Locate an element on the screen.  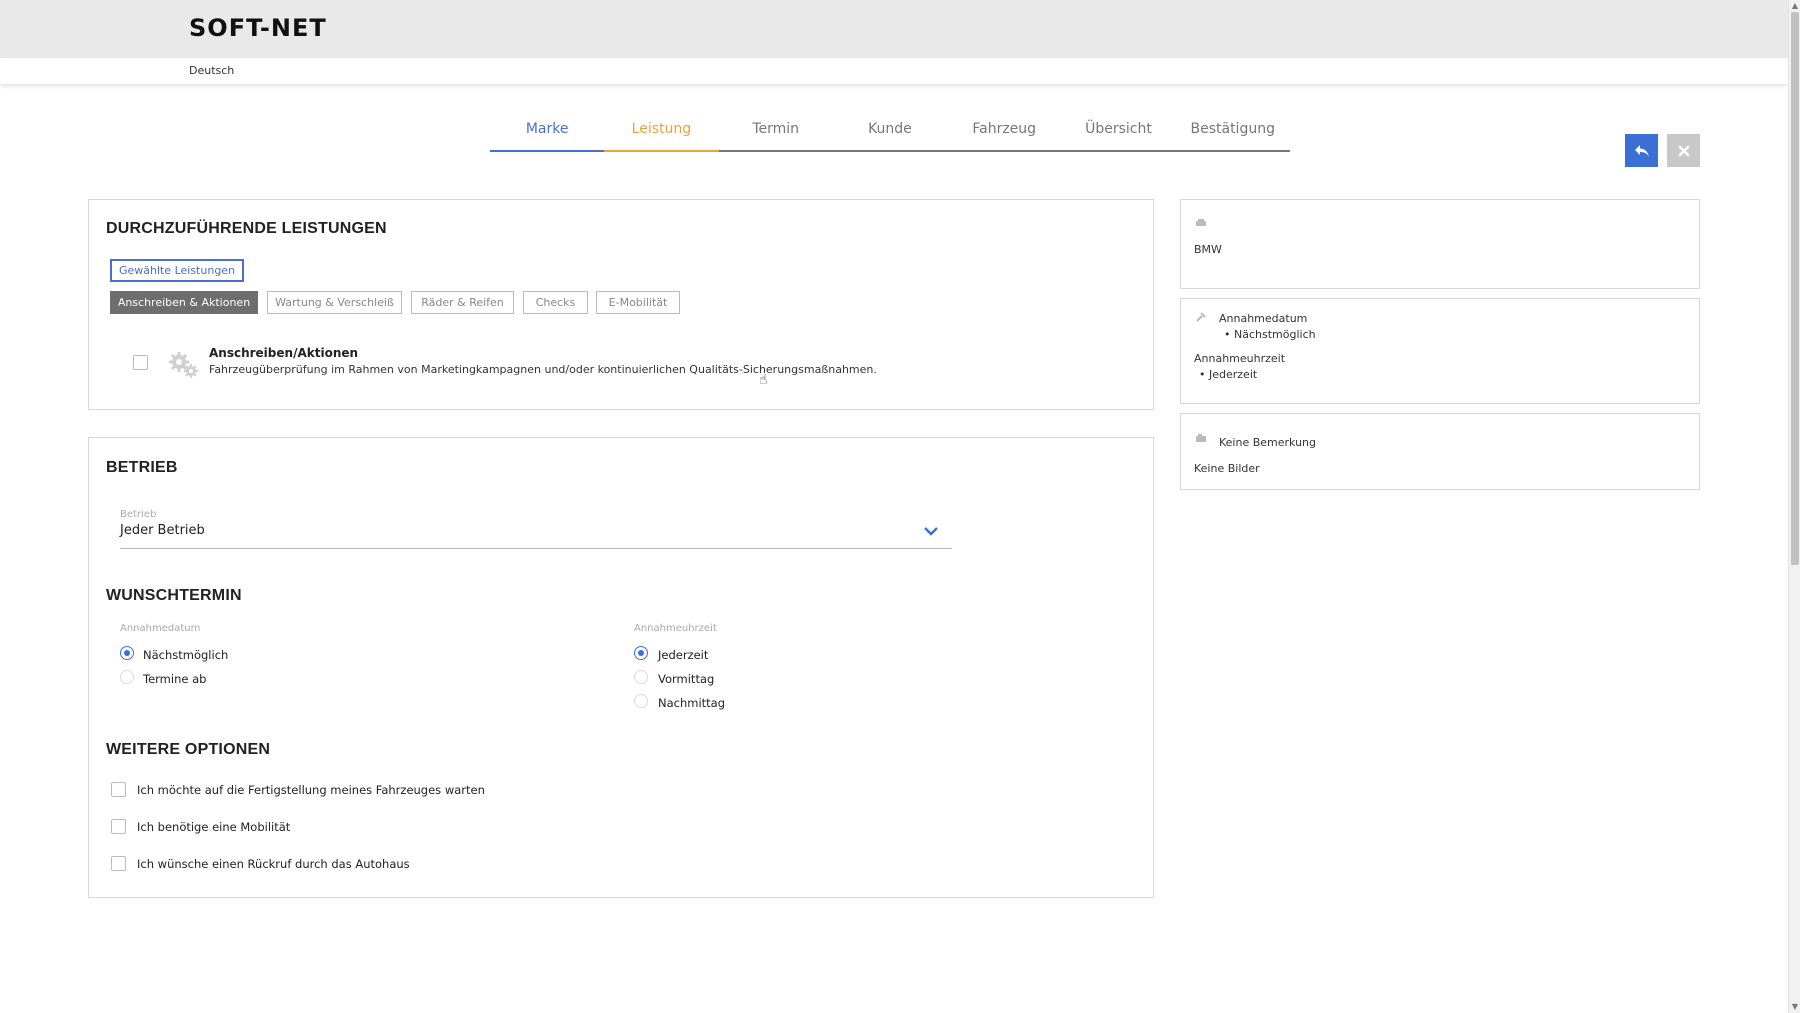
summary-brand-card: BMW is located at coordinates (1440, 244).